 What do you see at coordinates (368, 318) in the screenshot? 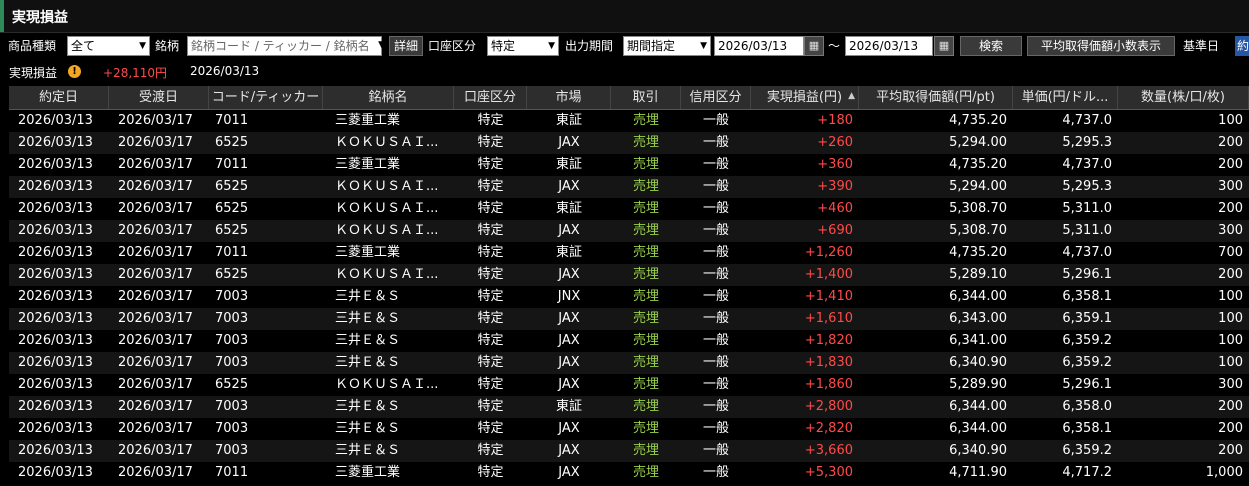
I see `cell-name: 三井Ｅ＆Ｓ` at bounding box center [368, 318].